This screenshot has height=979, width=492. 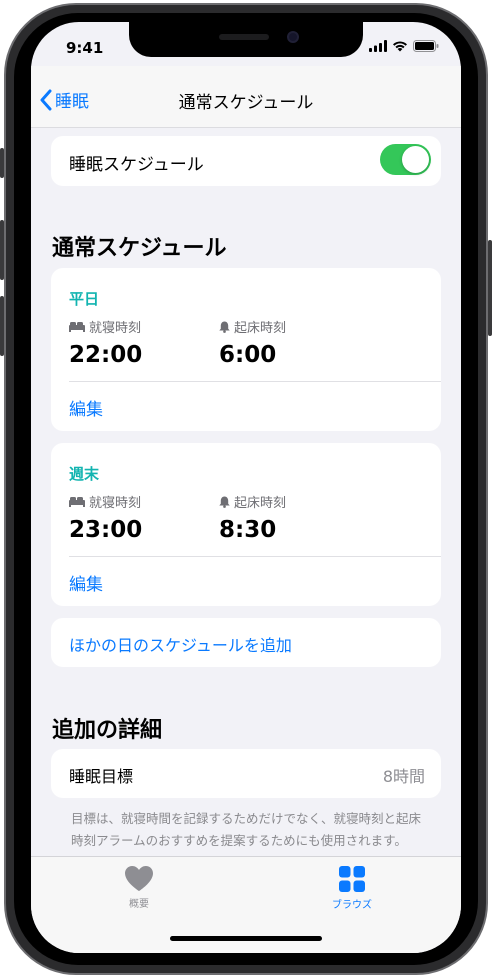 I want to click on toggle-knob, so click(x=415, y=159).